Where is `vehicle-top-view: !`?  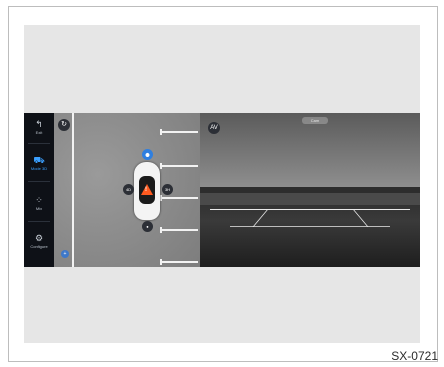 vehicle-top-view: ! is located at coordinates (147, 191).